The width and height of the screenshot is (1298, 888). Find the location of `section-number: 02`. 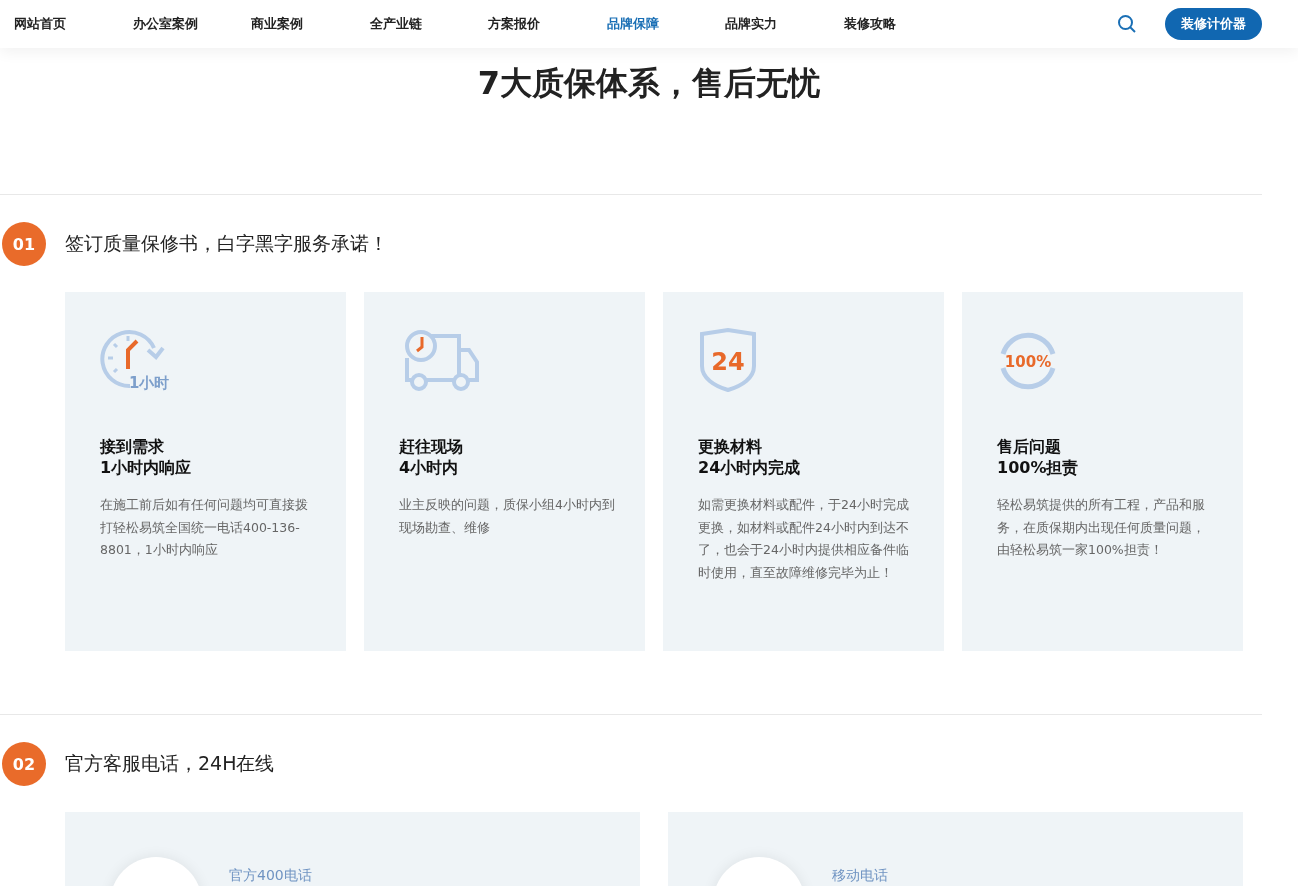

section-number: 02 is located at coordinates (24, 764).